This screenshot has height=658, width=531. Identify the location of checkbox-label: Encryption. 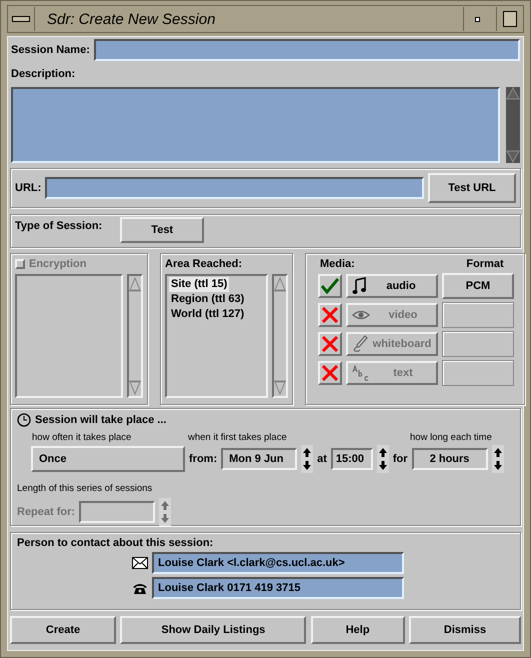
(57, 264).